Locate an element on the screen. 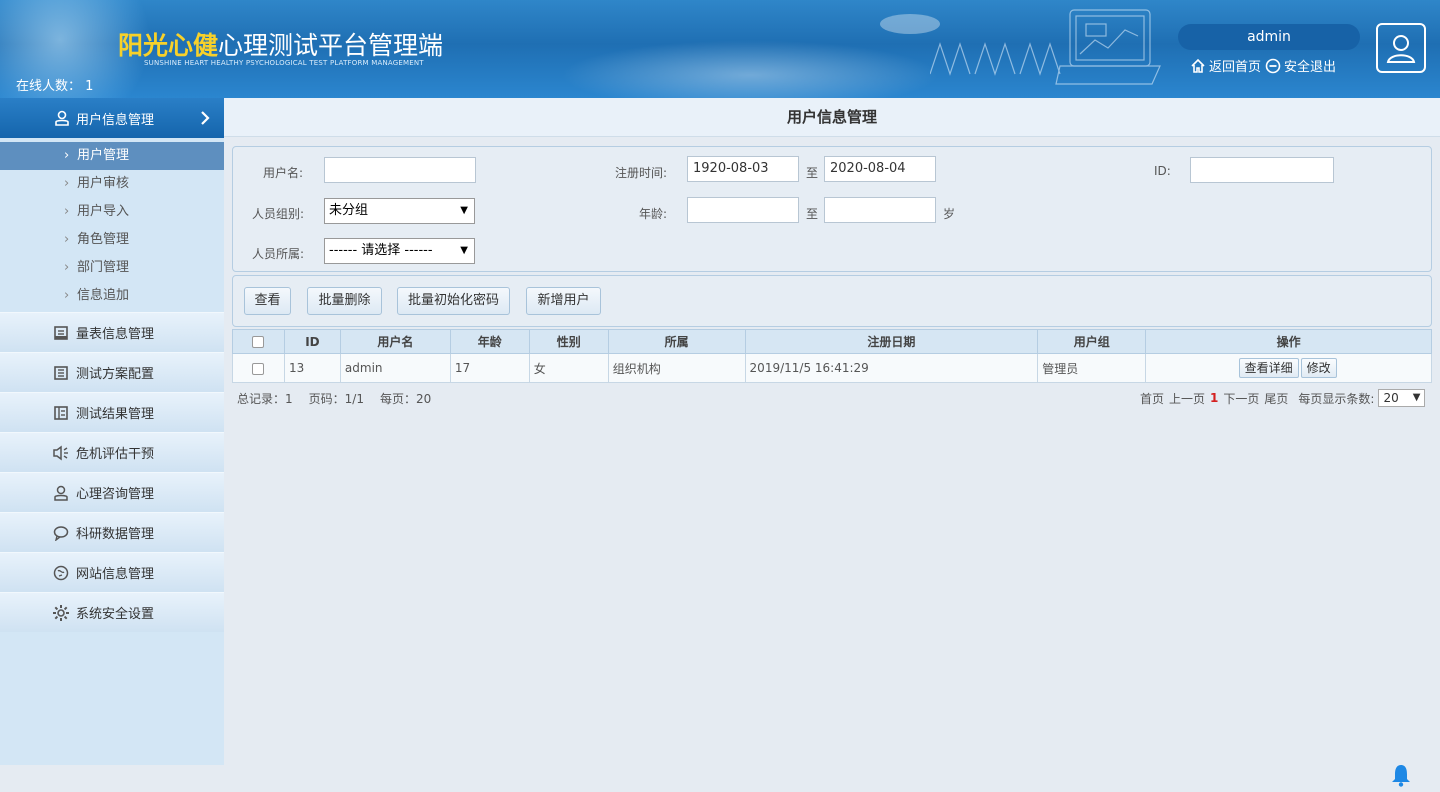 This screenshot has height=792, width=1440. sidebar-item-security: 系统安全设置 is located at coordinates (112, 612).